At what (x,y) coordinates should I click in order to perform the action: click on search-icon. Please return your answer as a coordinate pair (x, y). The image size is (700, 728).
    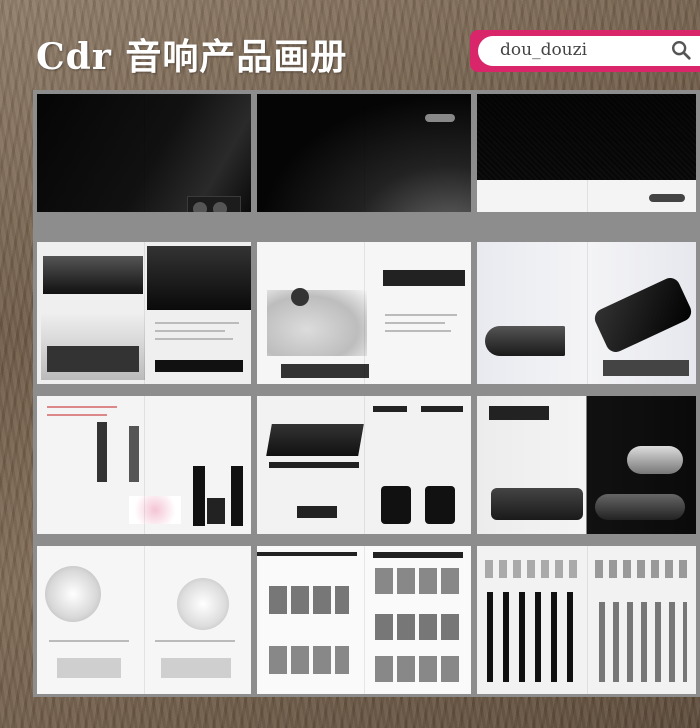
    Looking at the image, I should click on (681, 50).